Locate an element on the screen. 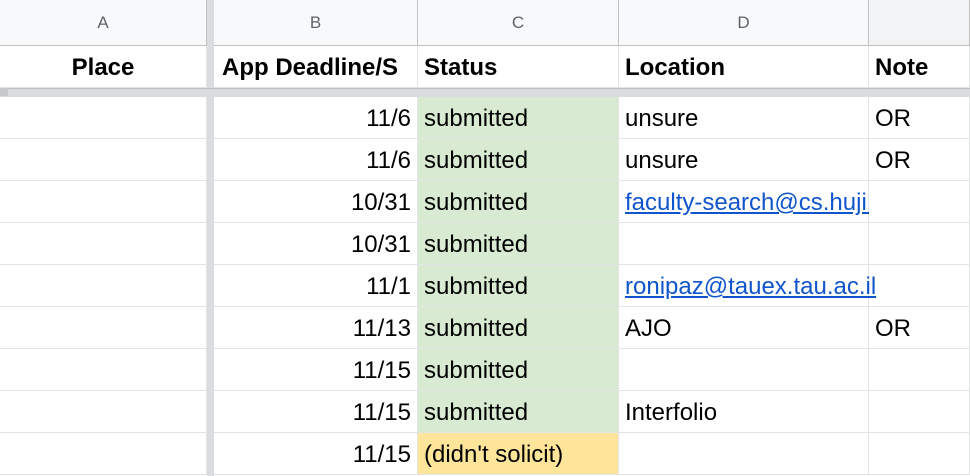 Image resolution: width=970 pixels, height=476 pixels. header-note: Note is located at coordinates (919, 67).